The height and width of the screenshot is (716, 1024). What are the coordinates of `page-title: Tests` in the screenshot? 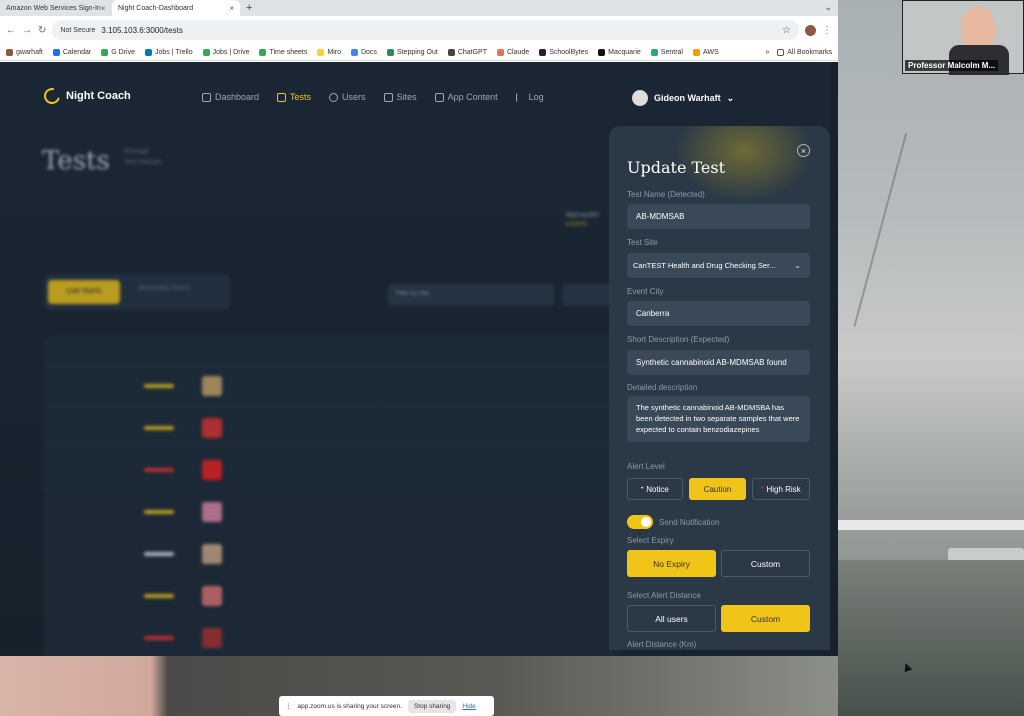 It's located at (76, 161).